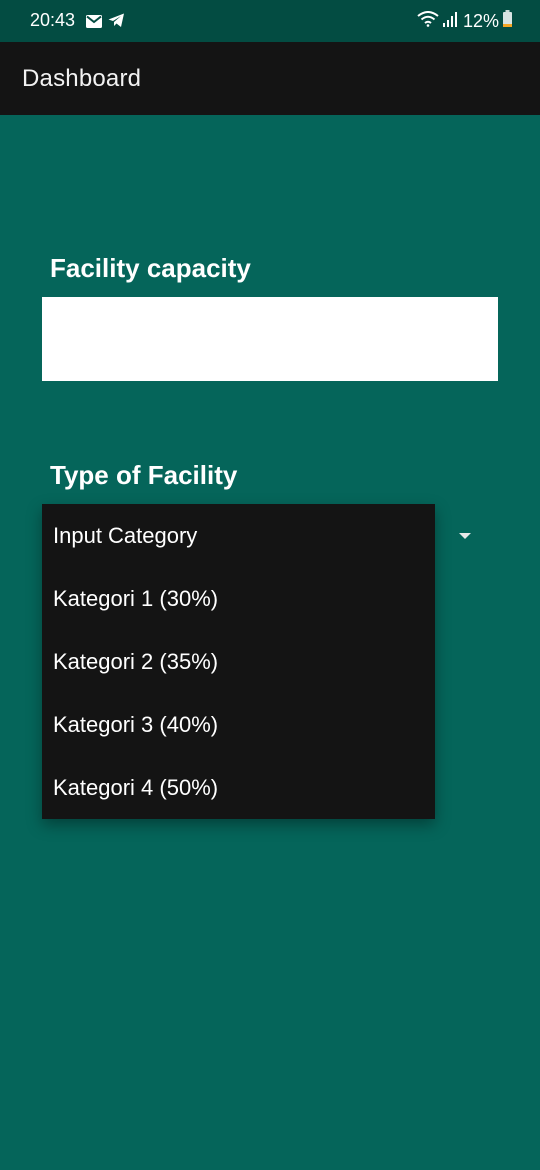  I want to click on dropdown-placeholder-item: Input Category, so click(238, 535).